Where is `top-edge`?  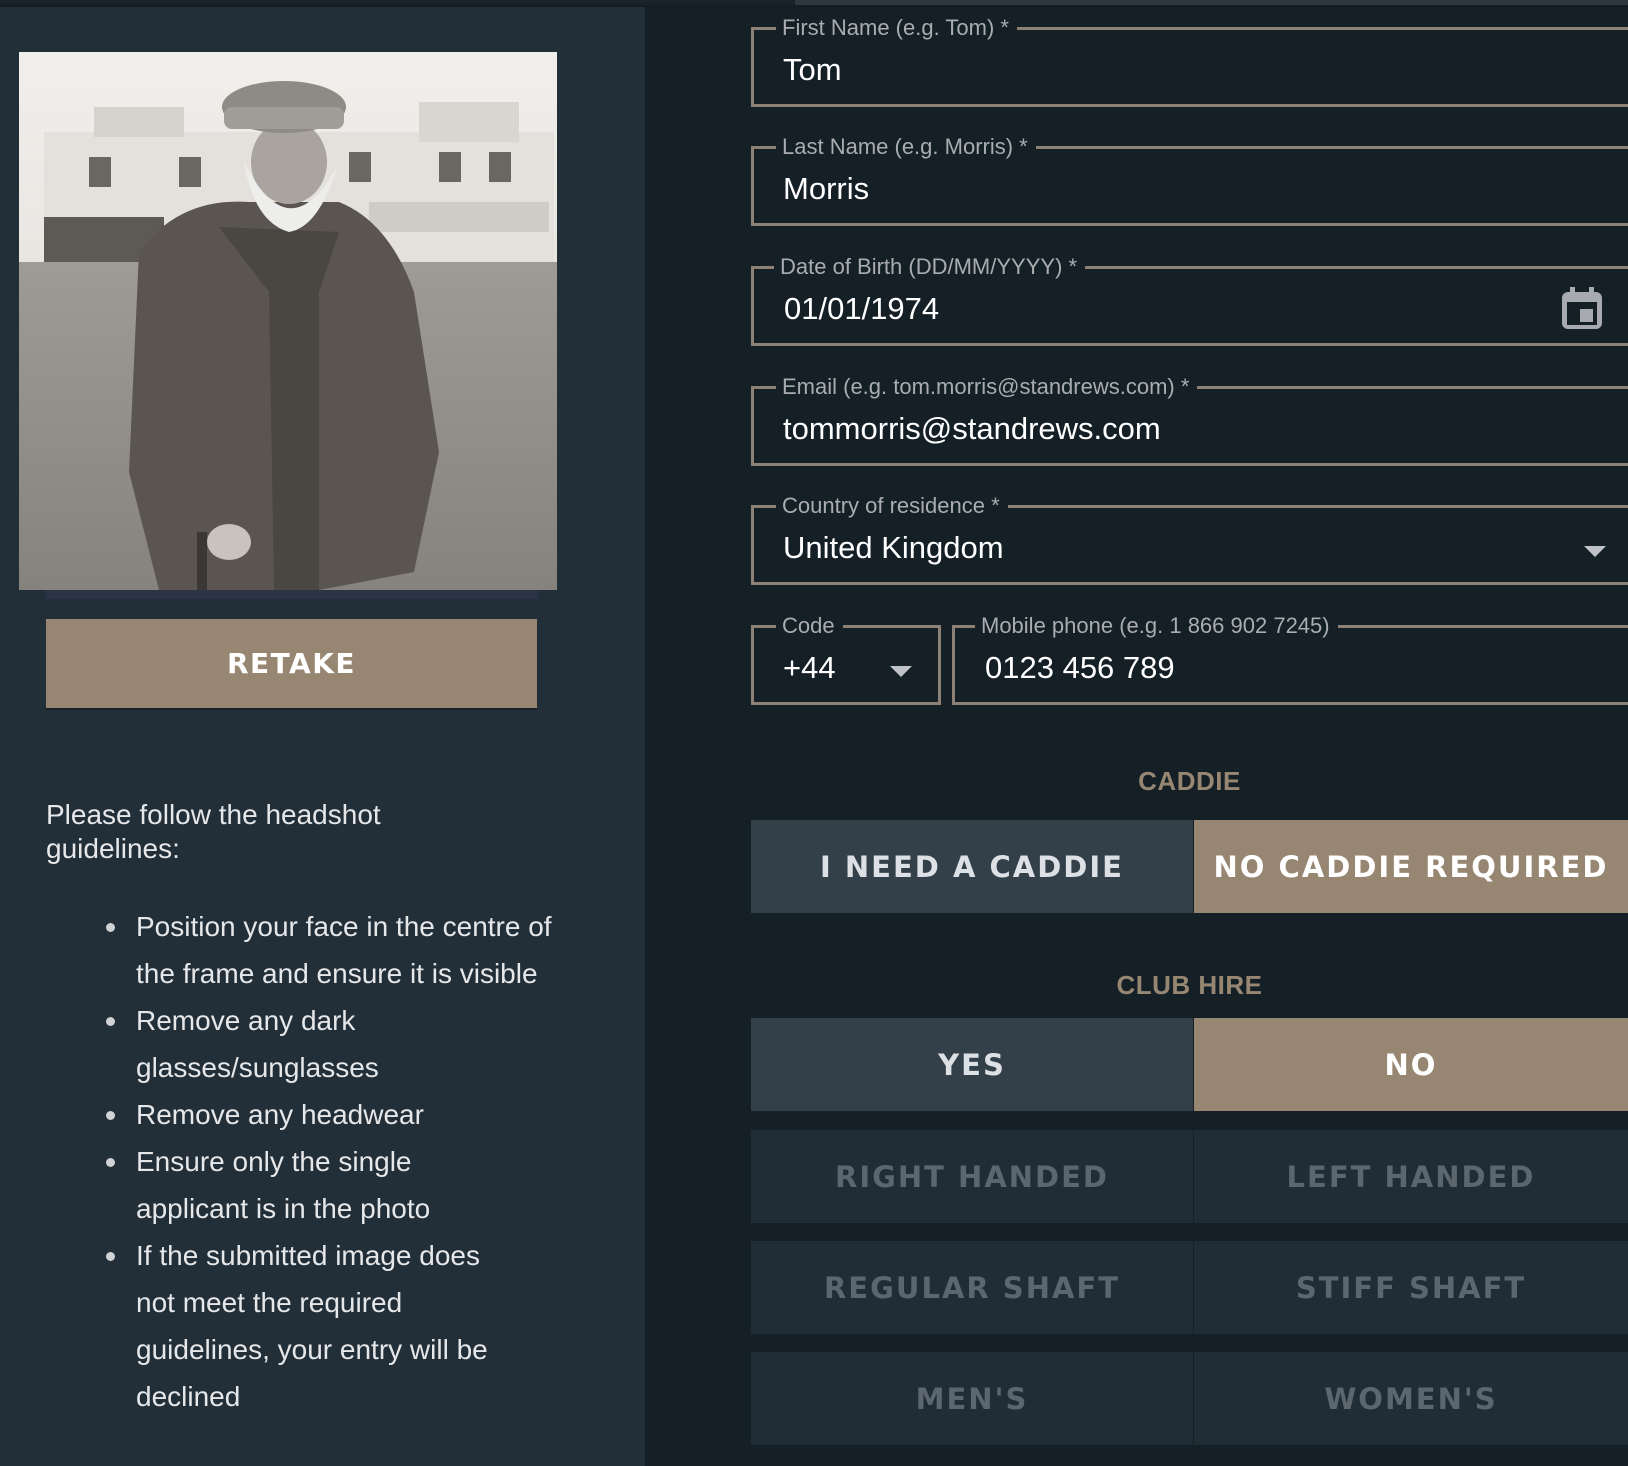 top-edge is located at coordinates (814, 3).